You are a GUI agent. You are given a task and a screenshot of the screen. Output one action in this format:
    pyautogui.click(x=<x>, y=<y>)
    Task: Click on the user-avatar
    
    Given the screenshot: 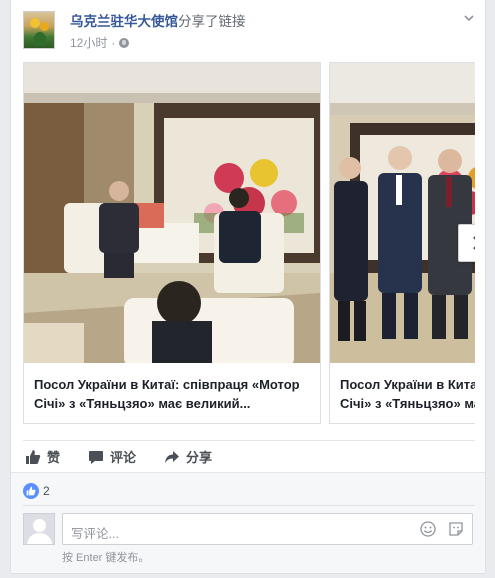 What is the action you would take?
    pyautogui.click(x=39, y=529)
    